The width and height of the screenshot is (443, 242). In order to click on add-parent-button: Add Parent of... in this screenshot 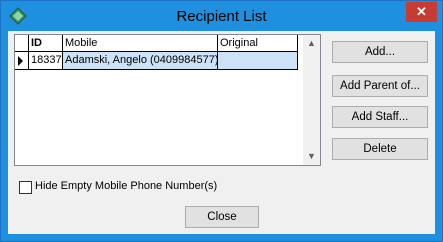, I will do `click(380, 86)`.